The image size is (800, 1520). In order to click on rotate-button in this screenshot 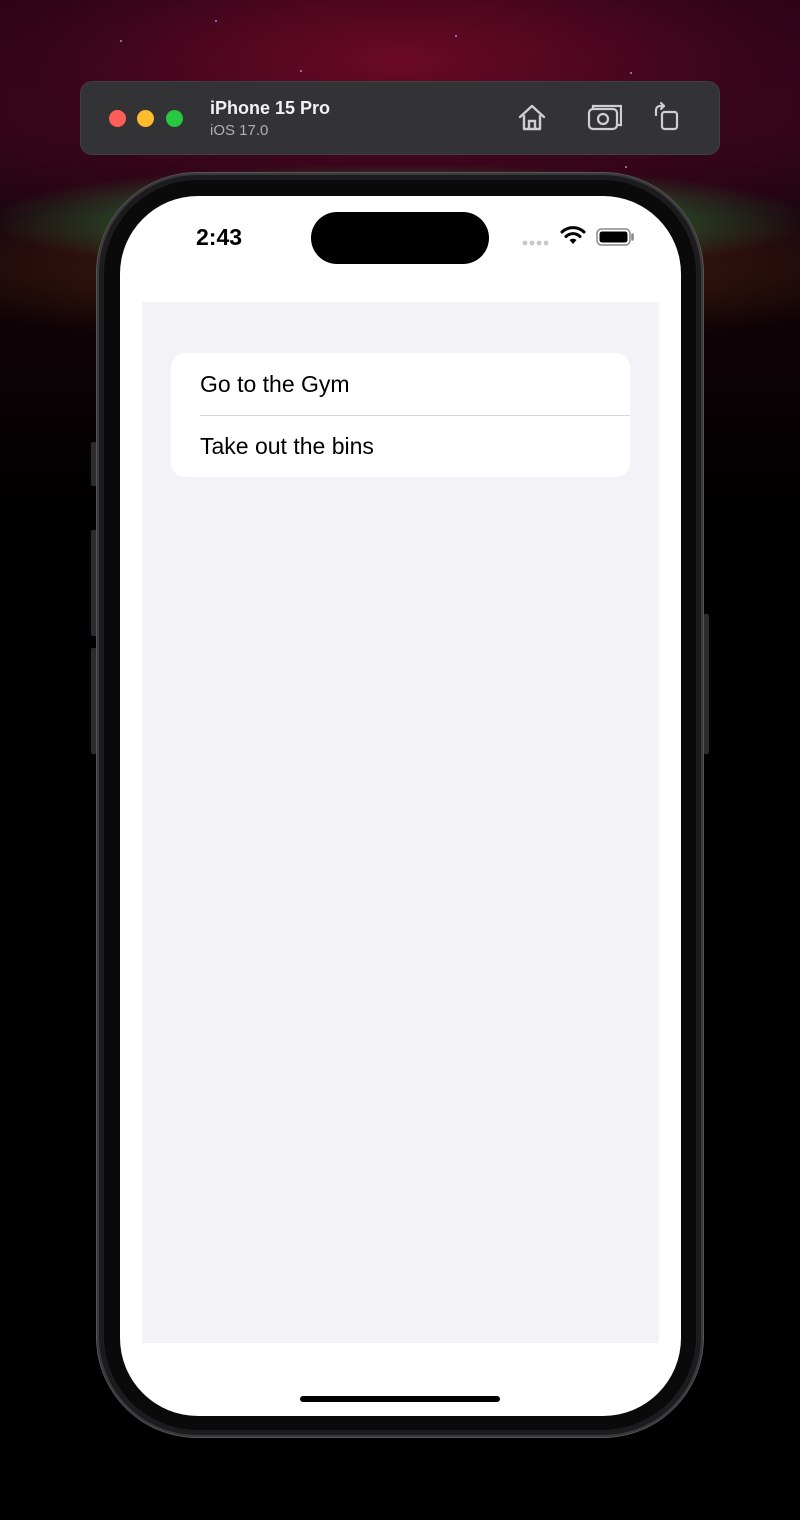, I will do `click(667, 118)`.